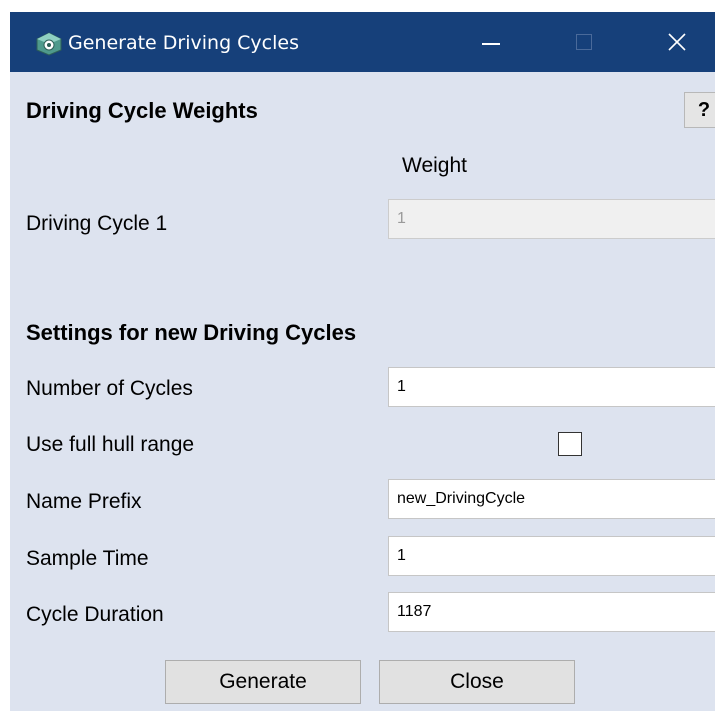 This screenshot has width=715, height=711. I want to click on sample-time-label: Sample Time, so click(87, 558).